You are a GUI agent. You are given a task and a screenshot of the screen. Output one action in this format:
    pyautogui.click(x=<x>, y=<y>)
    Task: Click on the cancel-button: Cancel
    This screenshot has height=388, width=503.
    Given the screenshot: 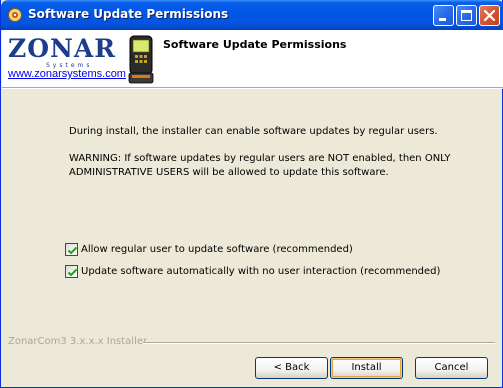 What is the action you would take?
    pyautogui.click(x=451, y=368)
    